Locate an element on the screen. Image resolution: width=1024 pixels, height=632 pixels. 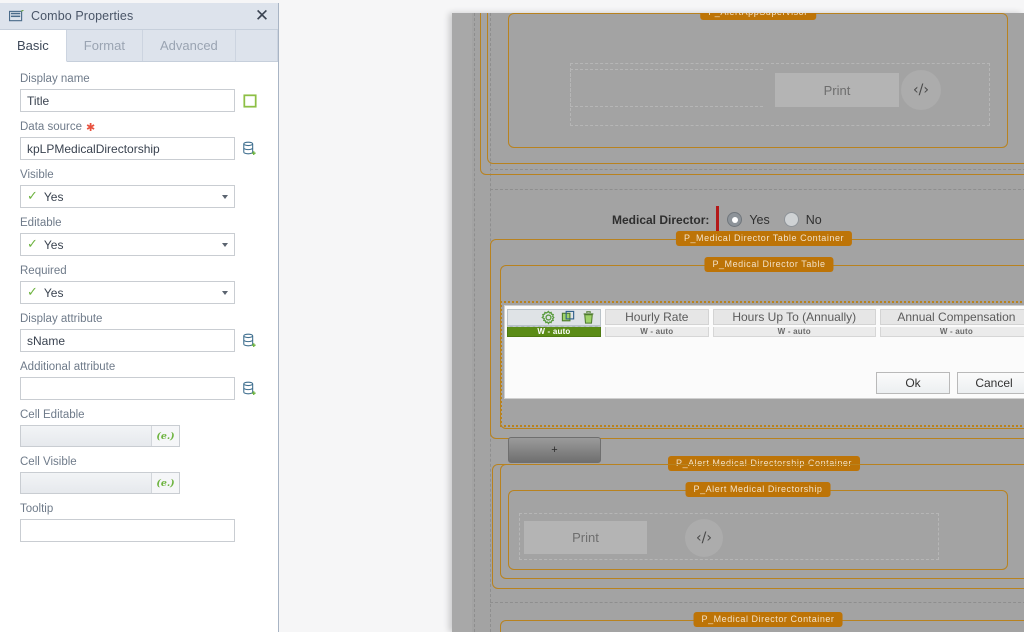
cancel-button: Cancel is located at coordinates (990, 383).